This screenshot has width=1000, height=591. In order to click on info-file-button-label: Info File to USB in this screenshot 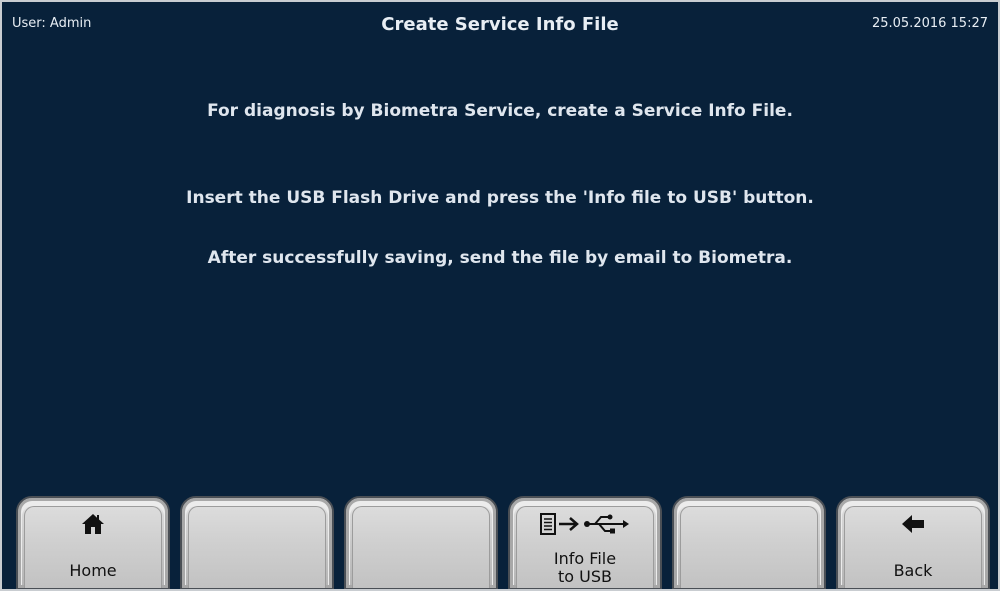, I will do `click(585, 568)`.